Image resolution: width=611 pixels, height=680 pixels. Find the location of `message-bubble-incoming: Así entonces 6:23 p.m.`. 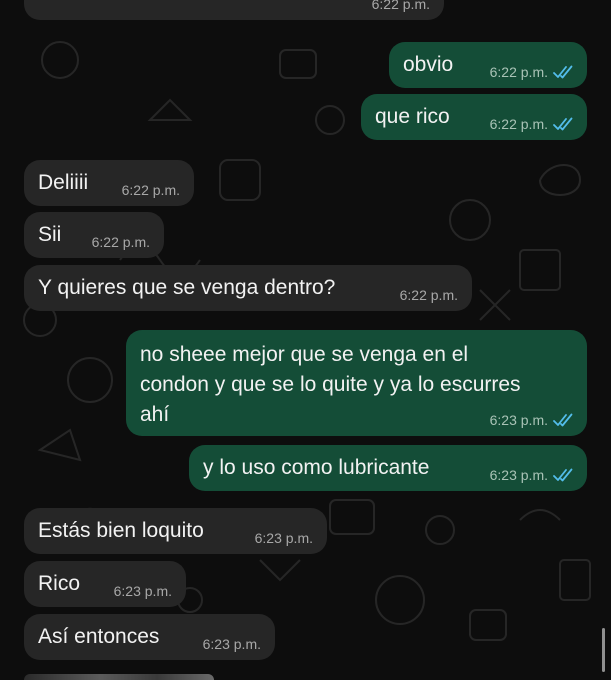

message-bubble-incoming: Así entonces 6:23 p.m. is located at coordinates (149, 637).